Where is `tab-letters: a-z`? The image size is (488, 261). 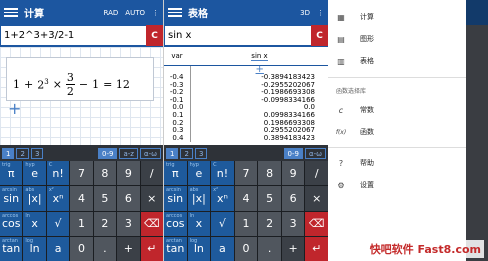 tab-letters: a-z is located at coordinates (128, 153).